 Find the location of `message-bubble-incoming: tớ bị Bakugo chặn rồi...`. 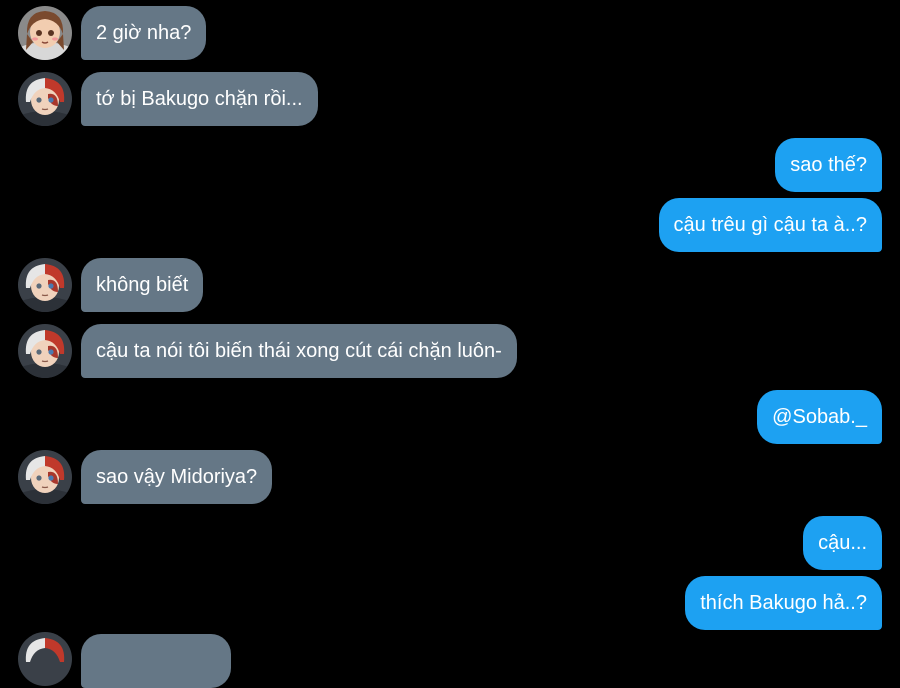

message-bubble-incoming: tớ bị Bakugo chặn rồi... is located at coordinates (199, 99).